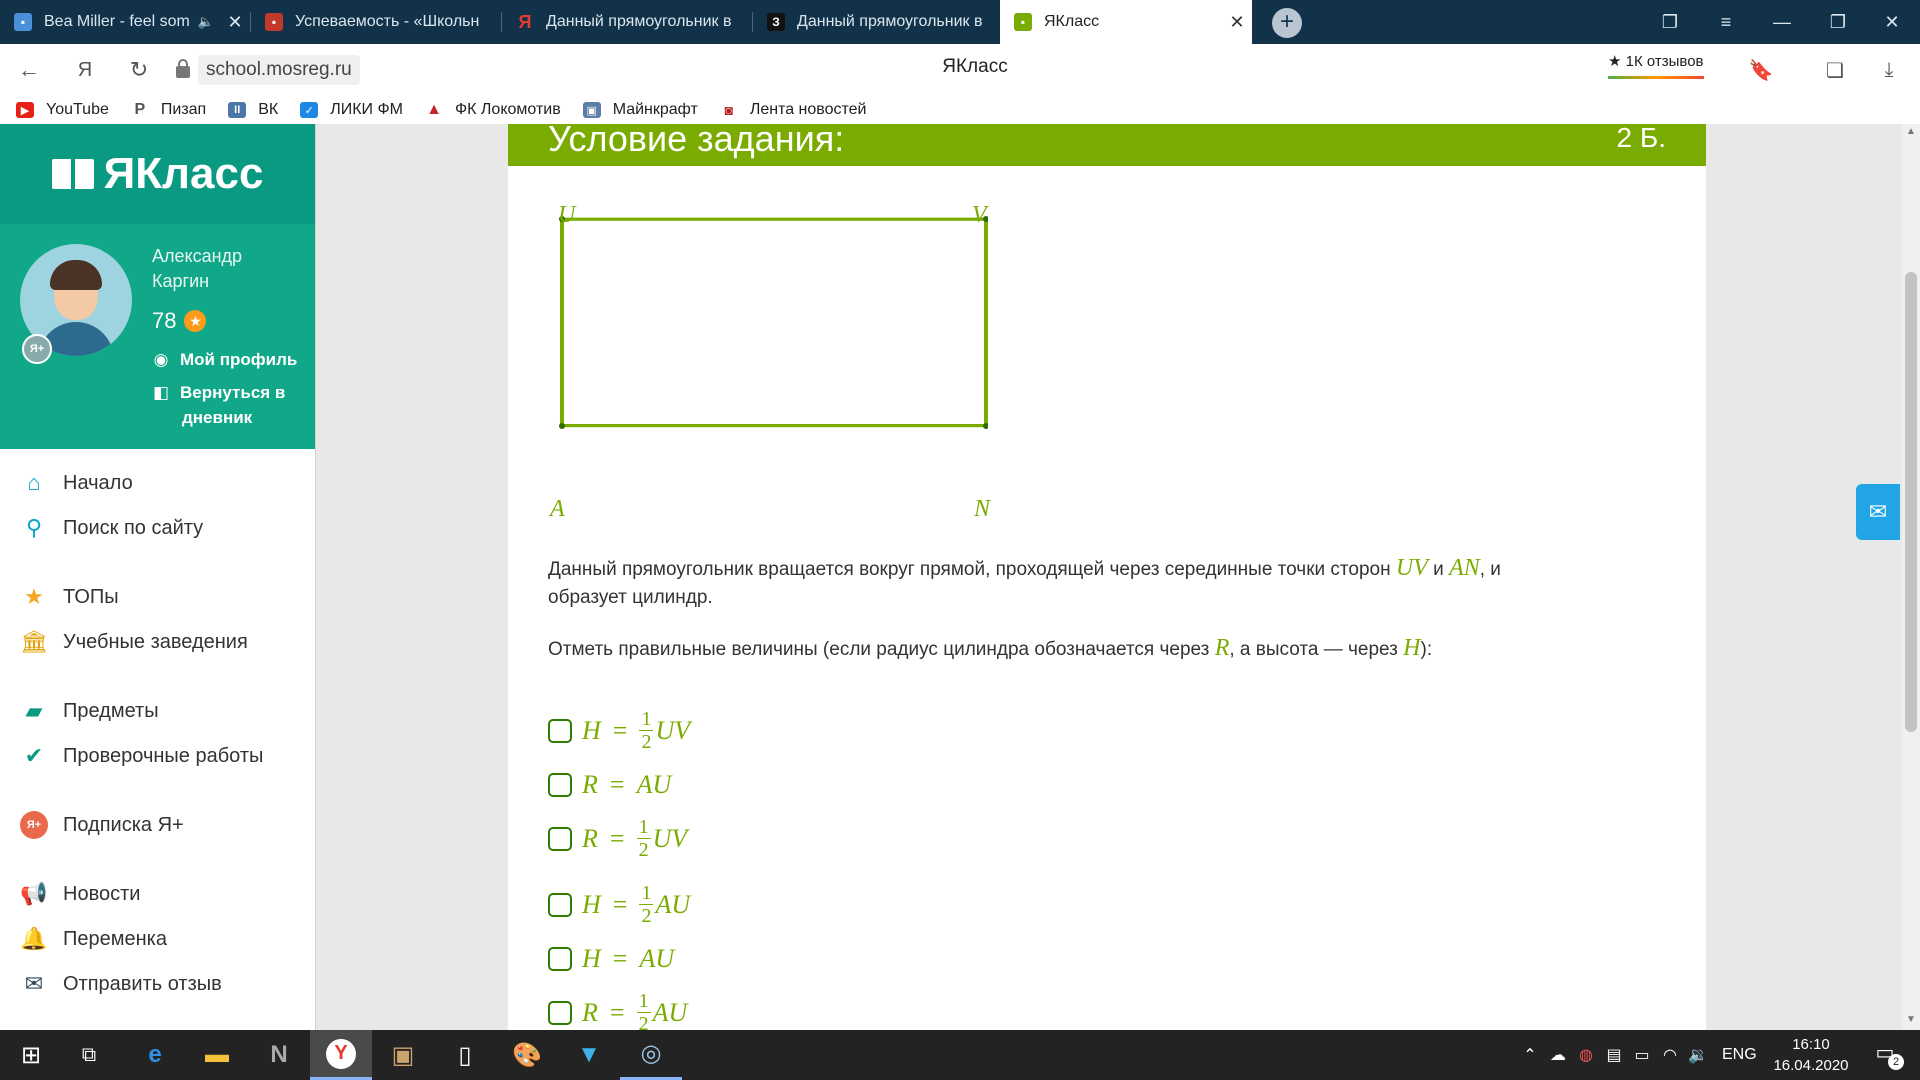 The image size is (1920, 1080). Describe the element at coordinates (34, 983) in the screenshot. I see `comment-icon: ✉` at that location.